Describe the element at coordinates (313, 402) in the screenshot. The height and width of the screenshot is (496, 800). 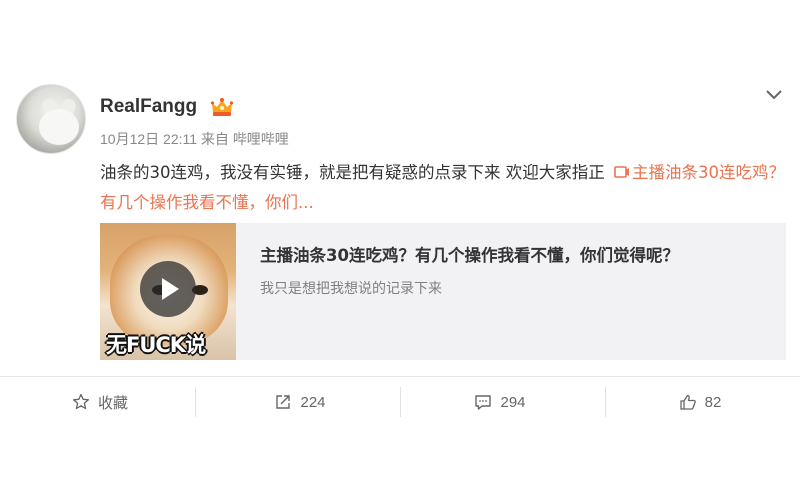
I see `repost-count: 224` at that location.